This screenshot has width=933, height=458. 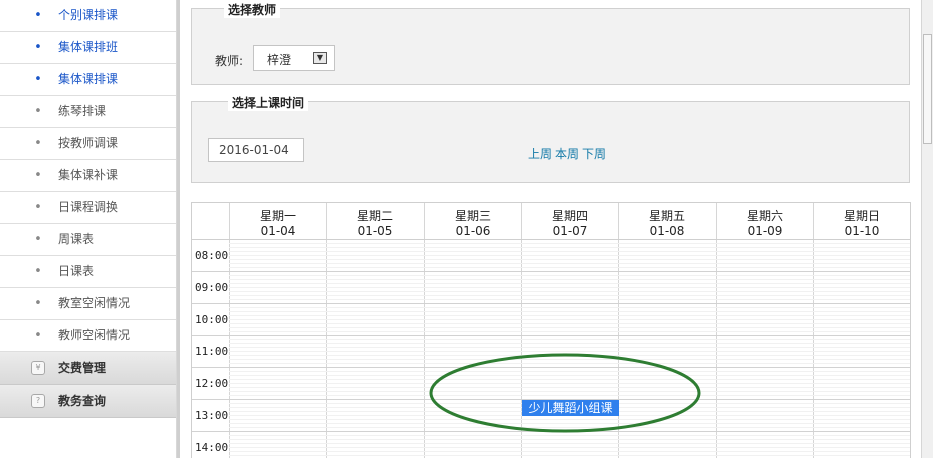 What do you see at coordinates (374, 216) in the screenshot?
I see `day-name: 星期二` at bounding box center [374, 216].